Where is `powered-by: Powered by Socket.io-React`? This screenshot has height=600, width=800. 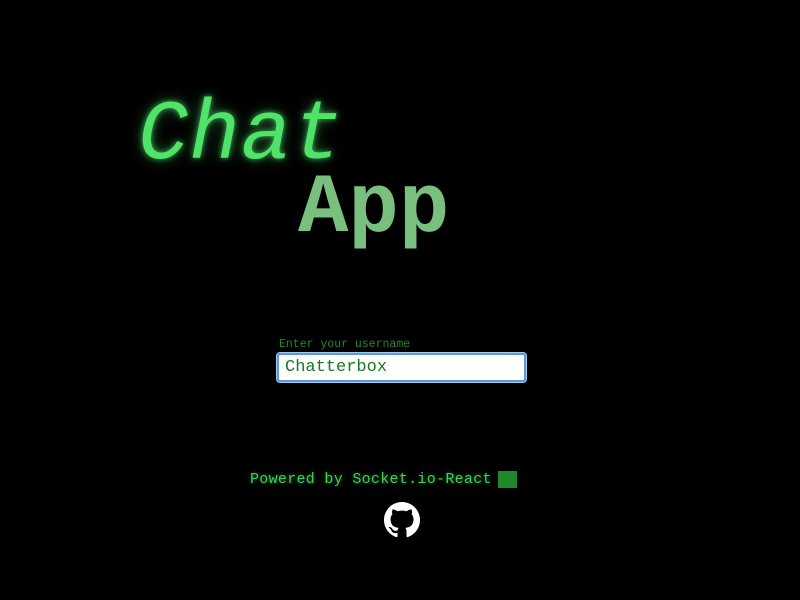 powered-by: Powered by Socket.io-React is located at coordinates (383, 479).